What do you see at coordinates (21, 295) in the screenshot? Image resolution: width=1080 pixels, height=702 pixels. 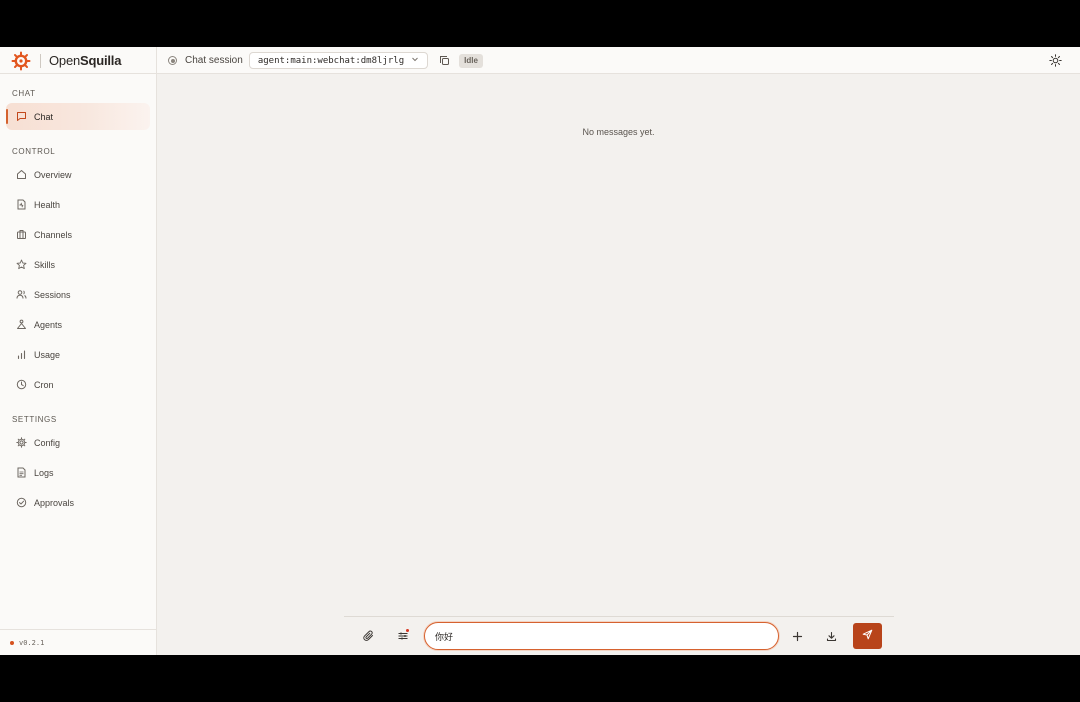 I see `users-icon` at bounding box center [21, 295].